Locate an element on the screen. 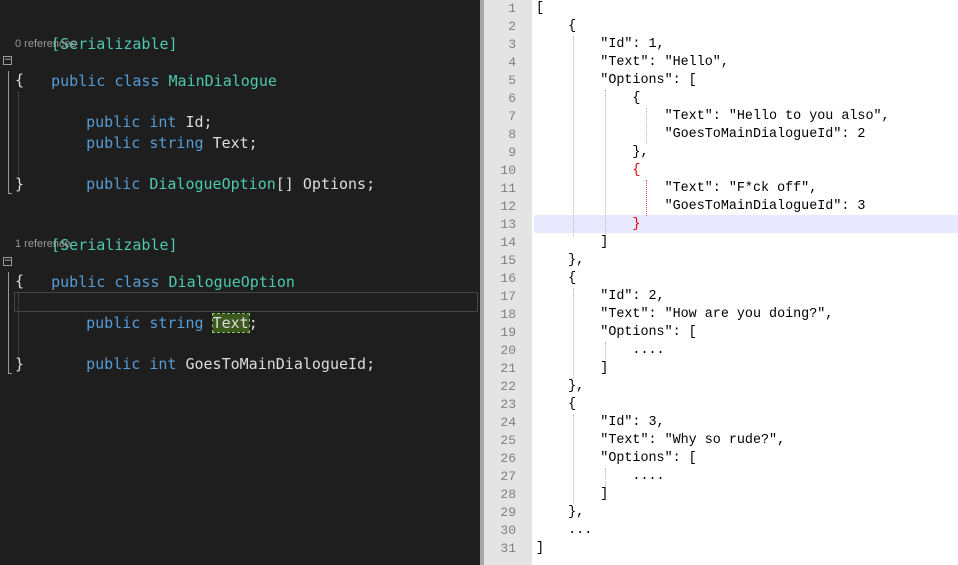 Image resolution: width=958 pixels, height=565 pixels. code-line: "Id": 3, is located at coordinates (600, 423).